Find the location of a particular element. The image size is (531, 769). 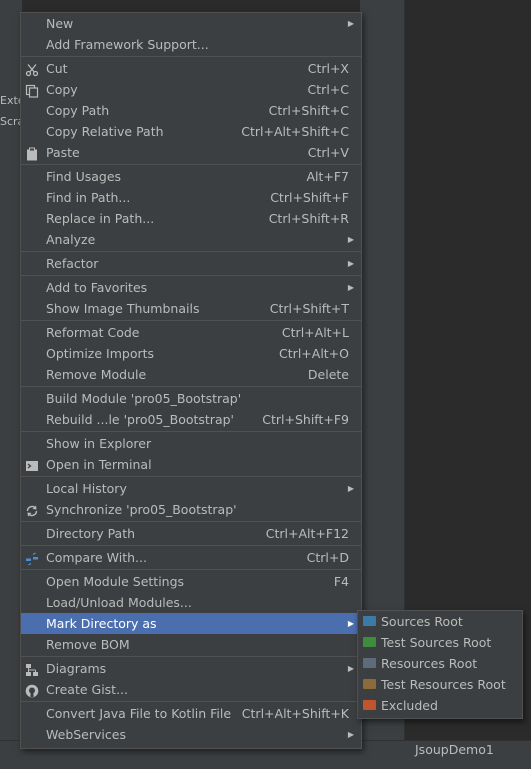

menu-item-diagrams: Diagrams ▶ is located at coordinates (191, 668).